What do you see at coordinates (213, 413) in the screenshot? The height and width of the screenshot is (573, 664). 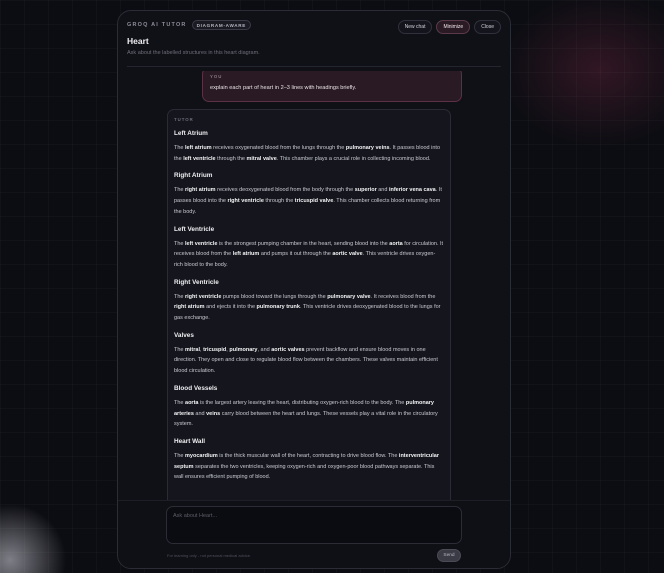 I see `bold-term: veins` at bounding box center [213, 413].